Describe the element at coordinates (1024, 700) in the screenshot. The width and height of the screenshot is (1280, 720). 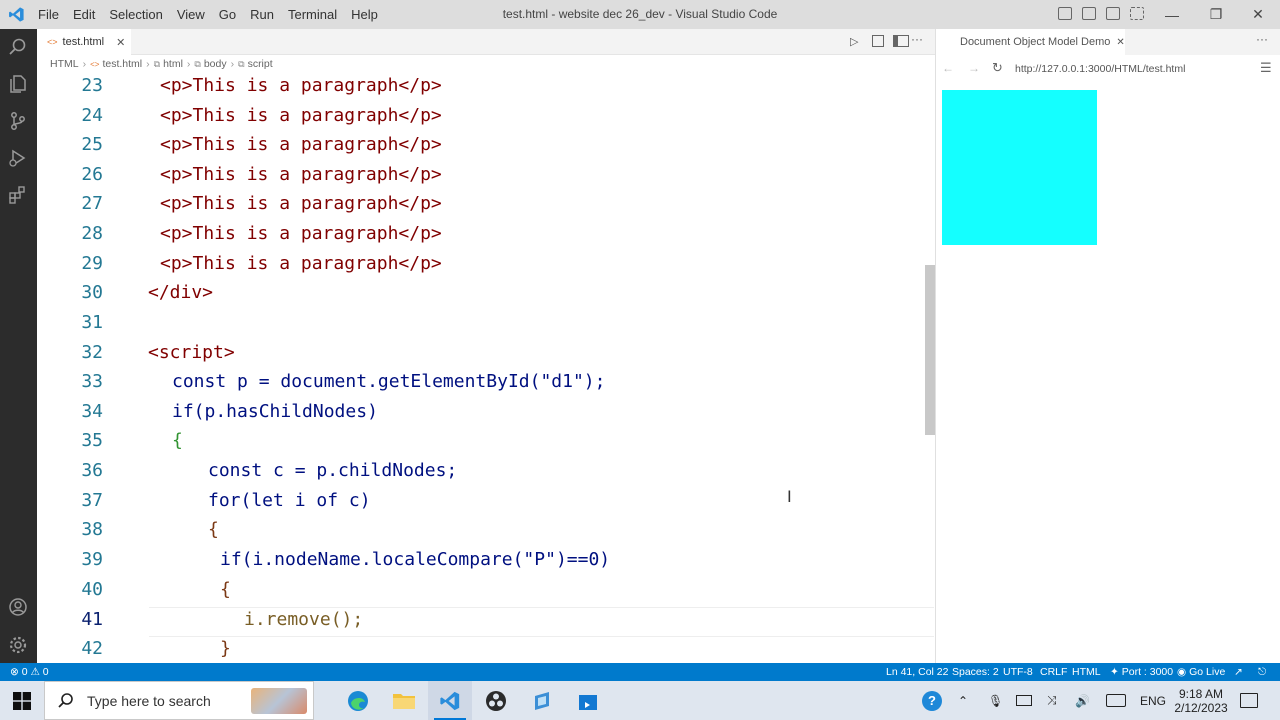
I see `battery-icon` at that location.